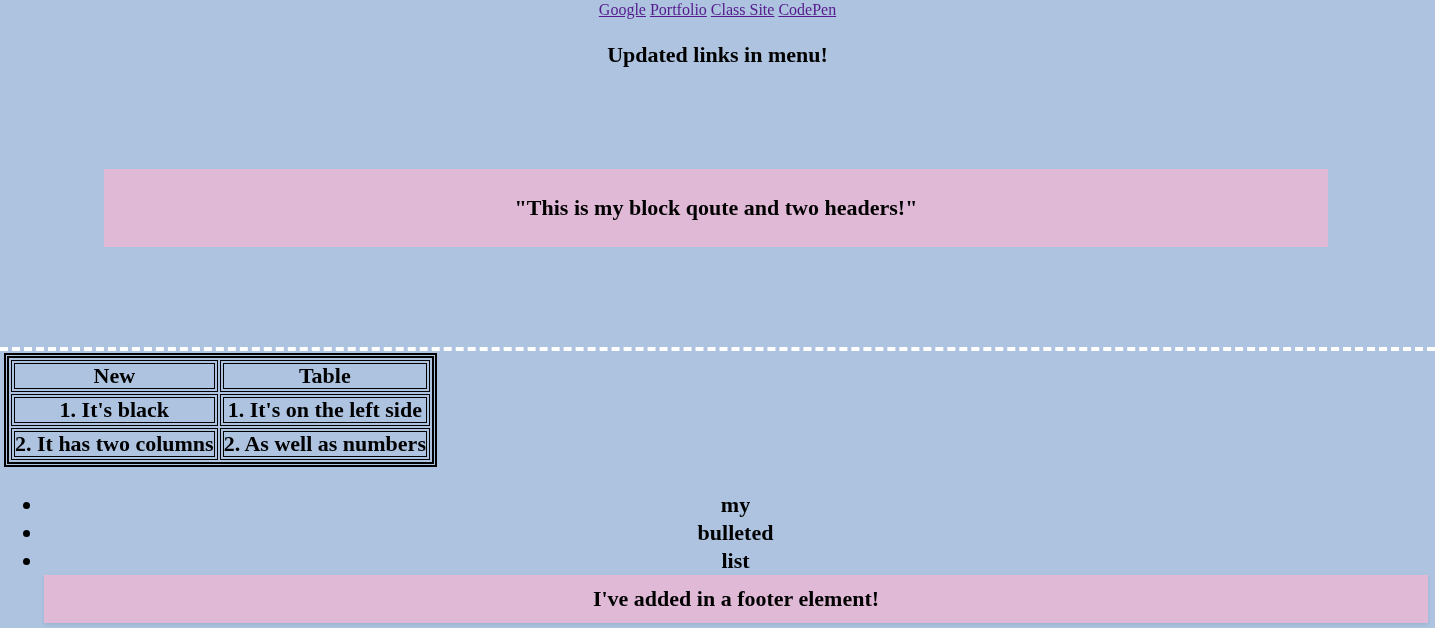 This screenshot has width=1435, height=628. I want to click on nav-link: CodePen, so click(807, 9).